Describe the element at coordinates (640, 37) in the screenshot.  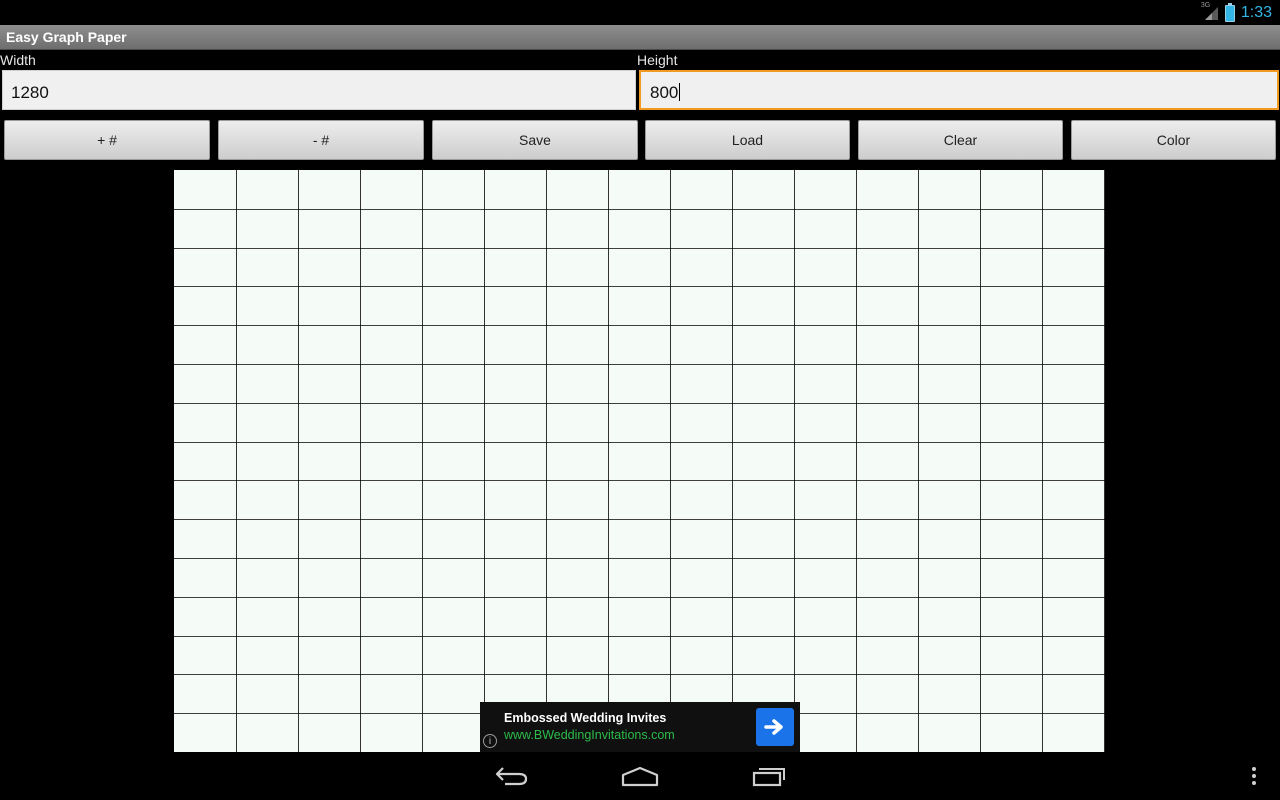
I see `title-bar: Easy Graph Paper` at that location.